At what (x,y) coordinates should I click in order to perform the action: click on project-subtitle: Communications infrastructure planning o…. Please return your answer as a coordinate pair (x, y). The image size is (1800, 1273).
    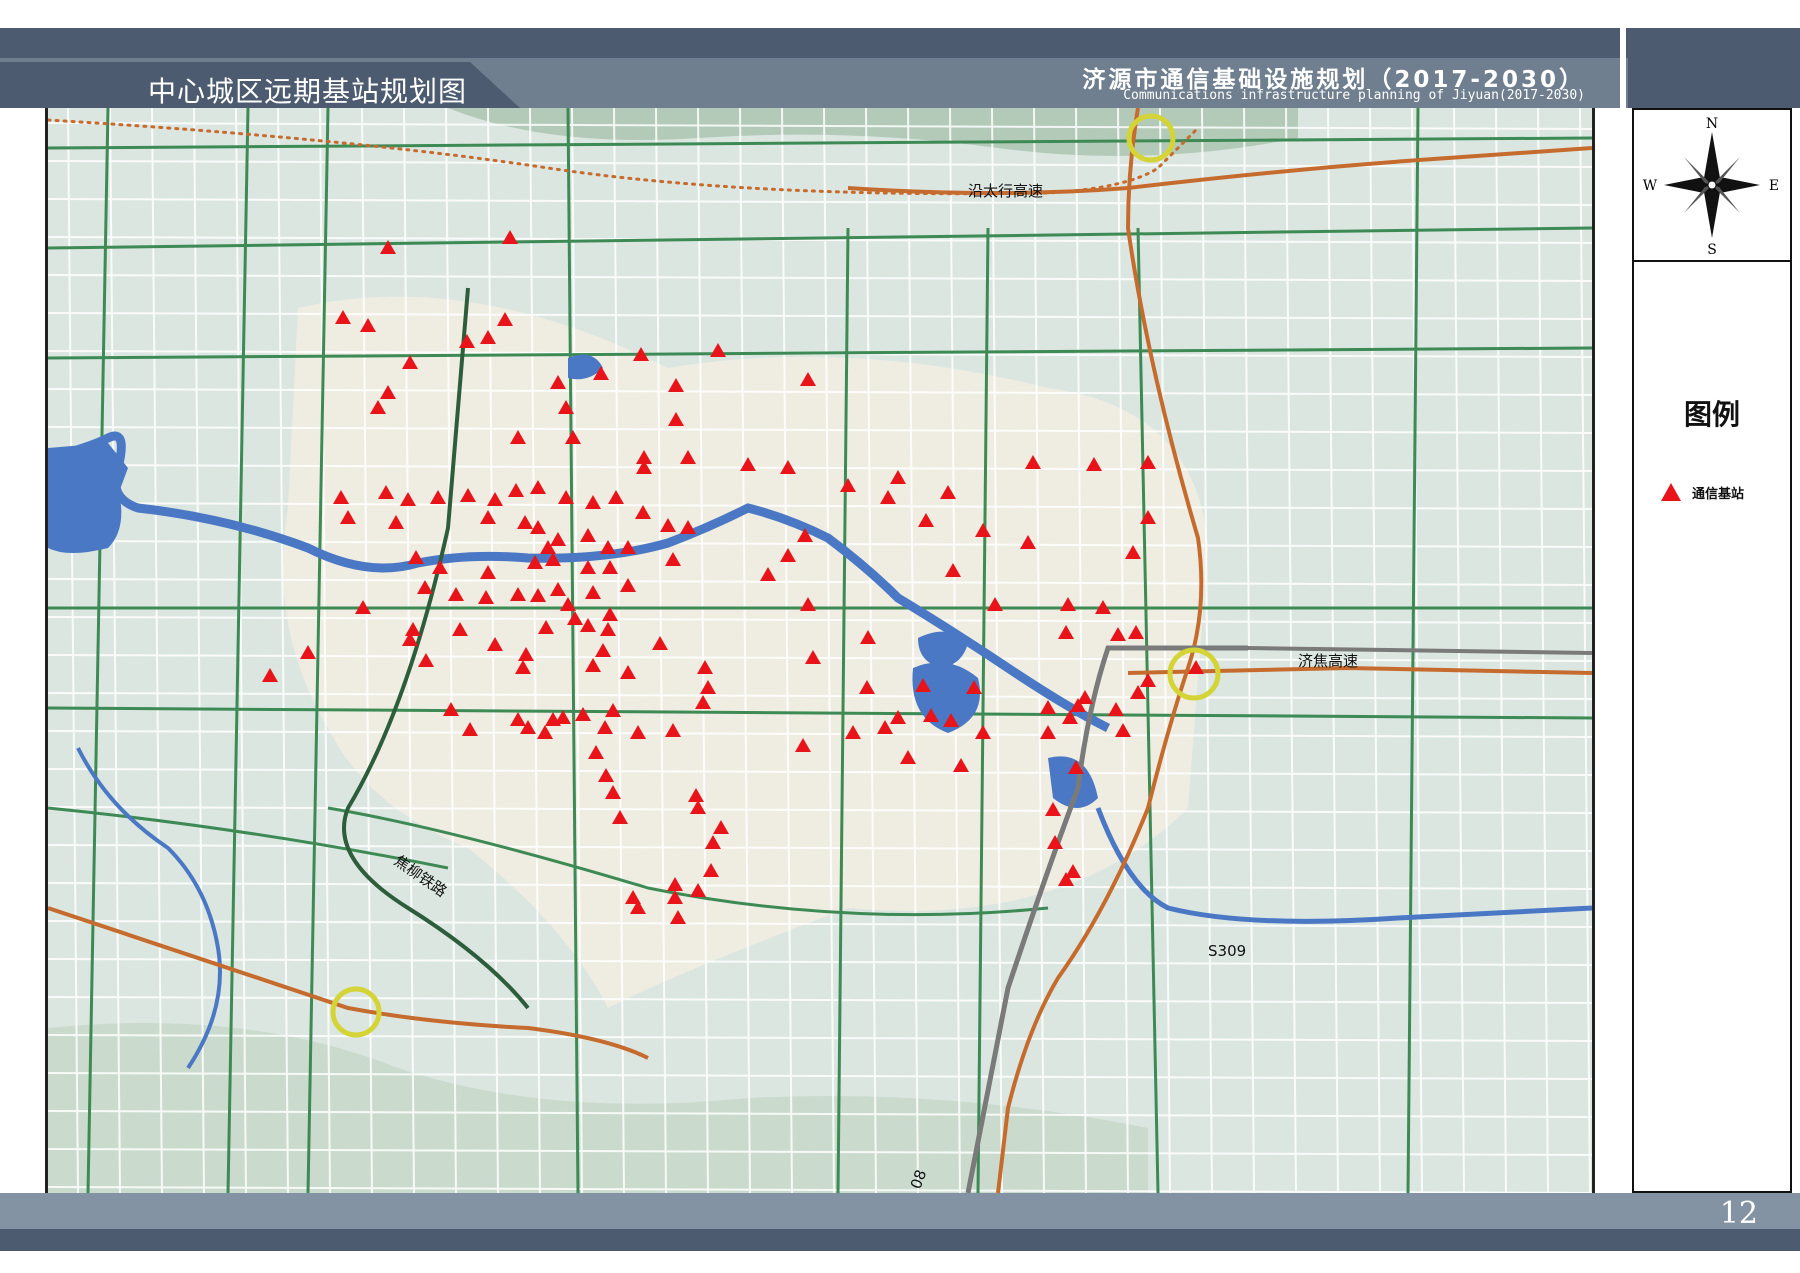
    Looking at the image, I should click on (1354, 95).